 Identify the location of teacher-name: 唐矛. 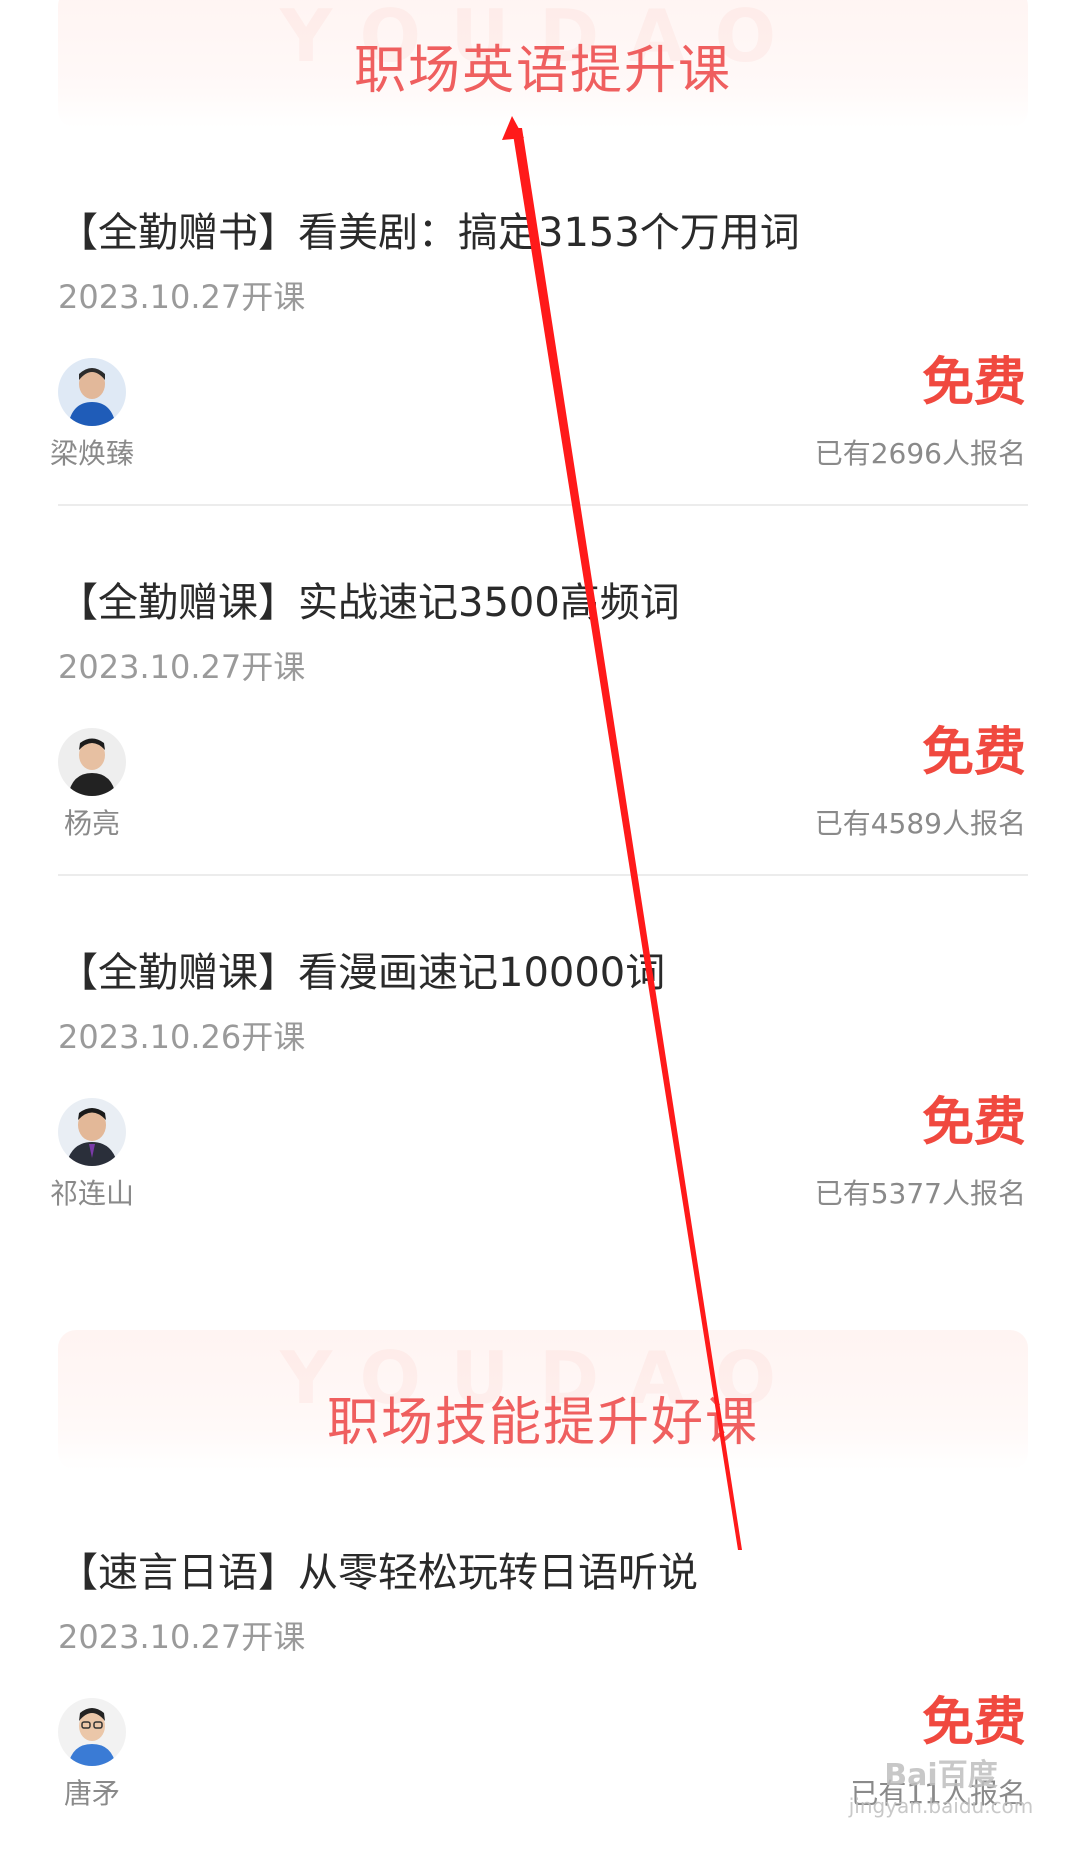
(91, 1793).